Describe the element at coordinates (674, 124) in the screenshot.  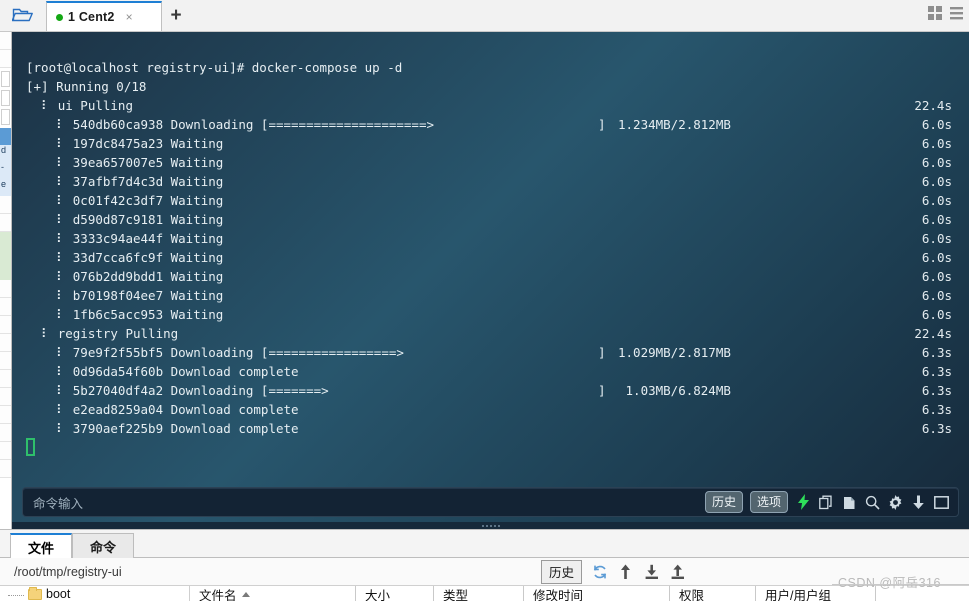
I see `layer-size: 1.234MB/2.812MB` at that location.